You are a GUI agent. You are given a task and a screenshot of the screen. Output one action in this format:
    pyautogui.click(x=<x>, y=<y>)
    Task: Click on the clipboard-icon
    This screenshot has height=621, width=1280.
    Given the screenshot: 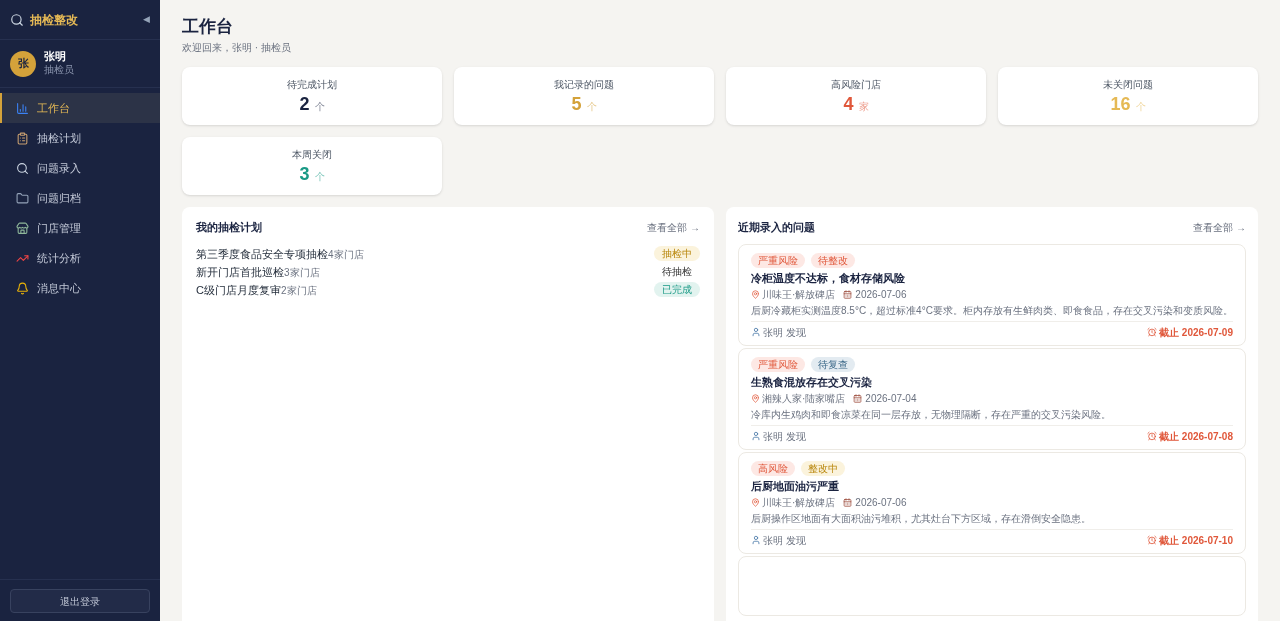 What is the action you would take?
    pyautogui.click(x=22, y=138)
    